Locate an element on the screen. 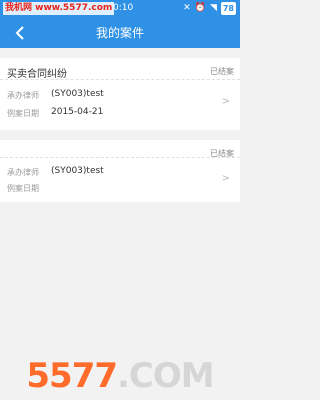 This screenshot has width=320, height=400. status-bar: 我机网 www.5577.com 0:10 ✕ ⏰ ◥ 78 is located at coordinates (120, 9).